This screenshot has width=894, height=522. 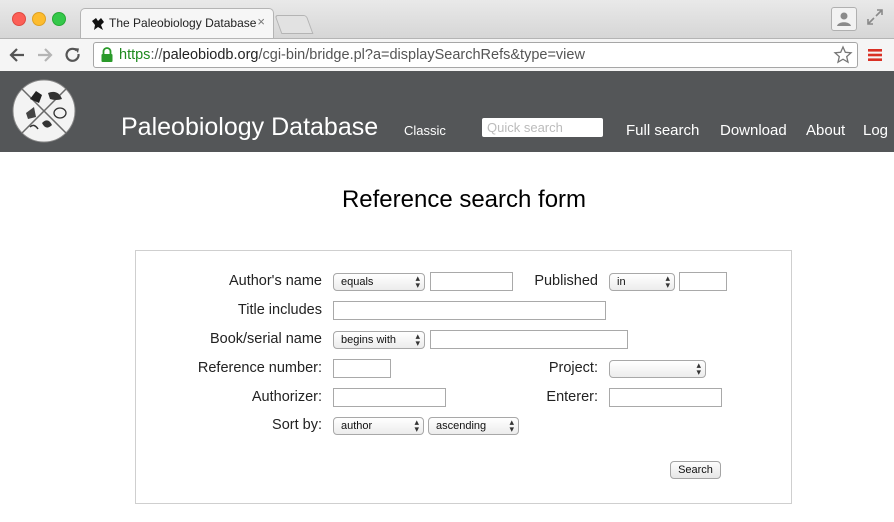 I want to click on browser-titlebar: The Paleobiology Database ×, so click(x=447, y=19).